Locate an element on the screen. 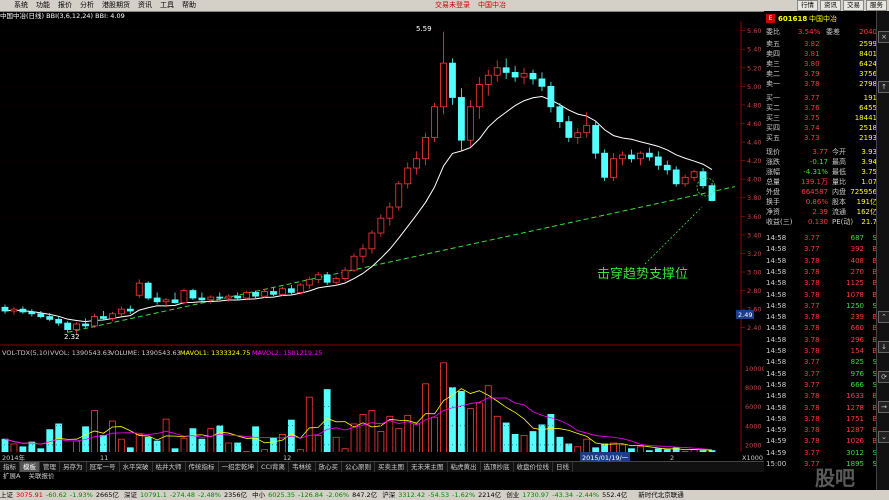  stat-label: 总量 is located at coordinates (773, 182).